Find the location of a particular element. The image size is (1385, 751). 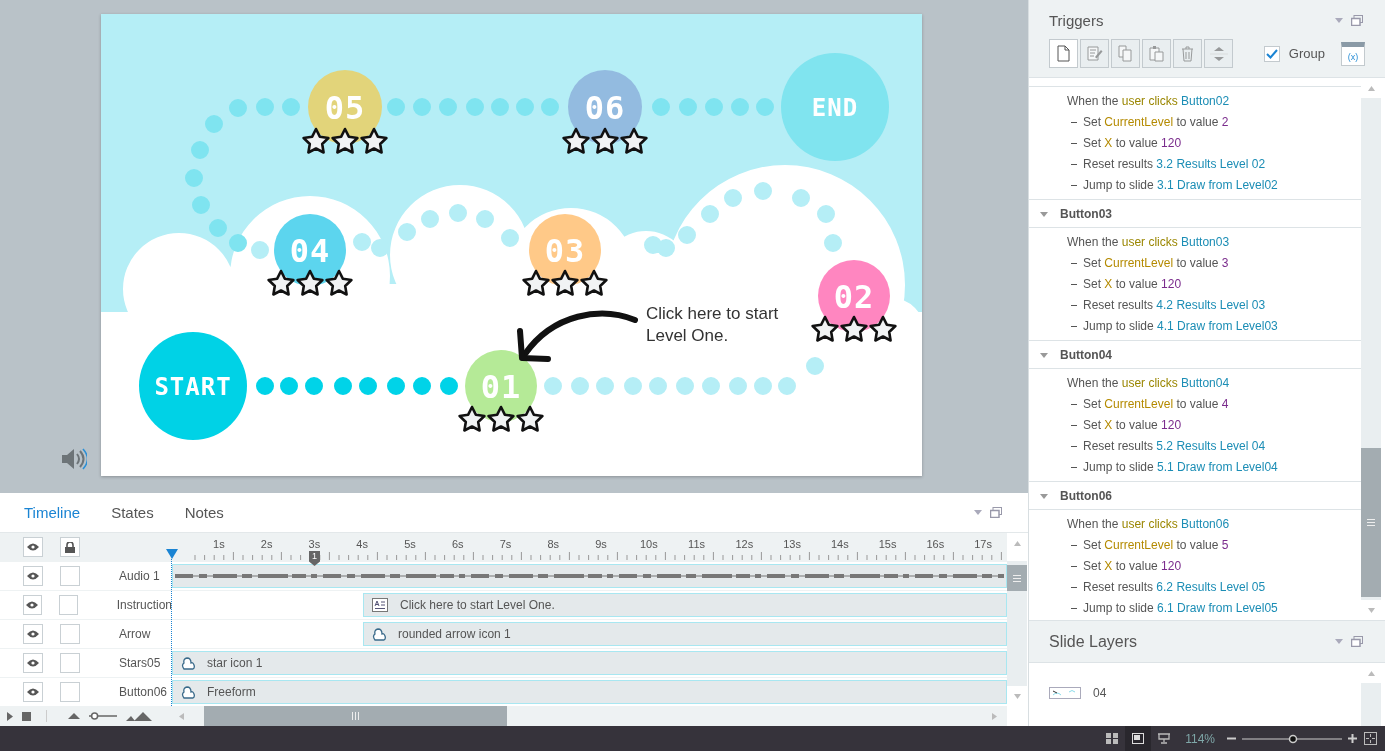

ruler-label: 1s is located at coordinates (219, 543).